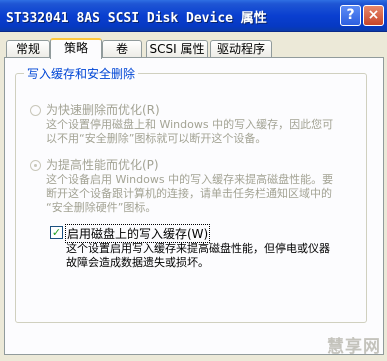  Describe the element at coordinates (103, 110) in the screenshot. I see `quick-removal-label: 为快速删除而优化(R)` at that location.